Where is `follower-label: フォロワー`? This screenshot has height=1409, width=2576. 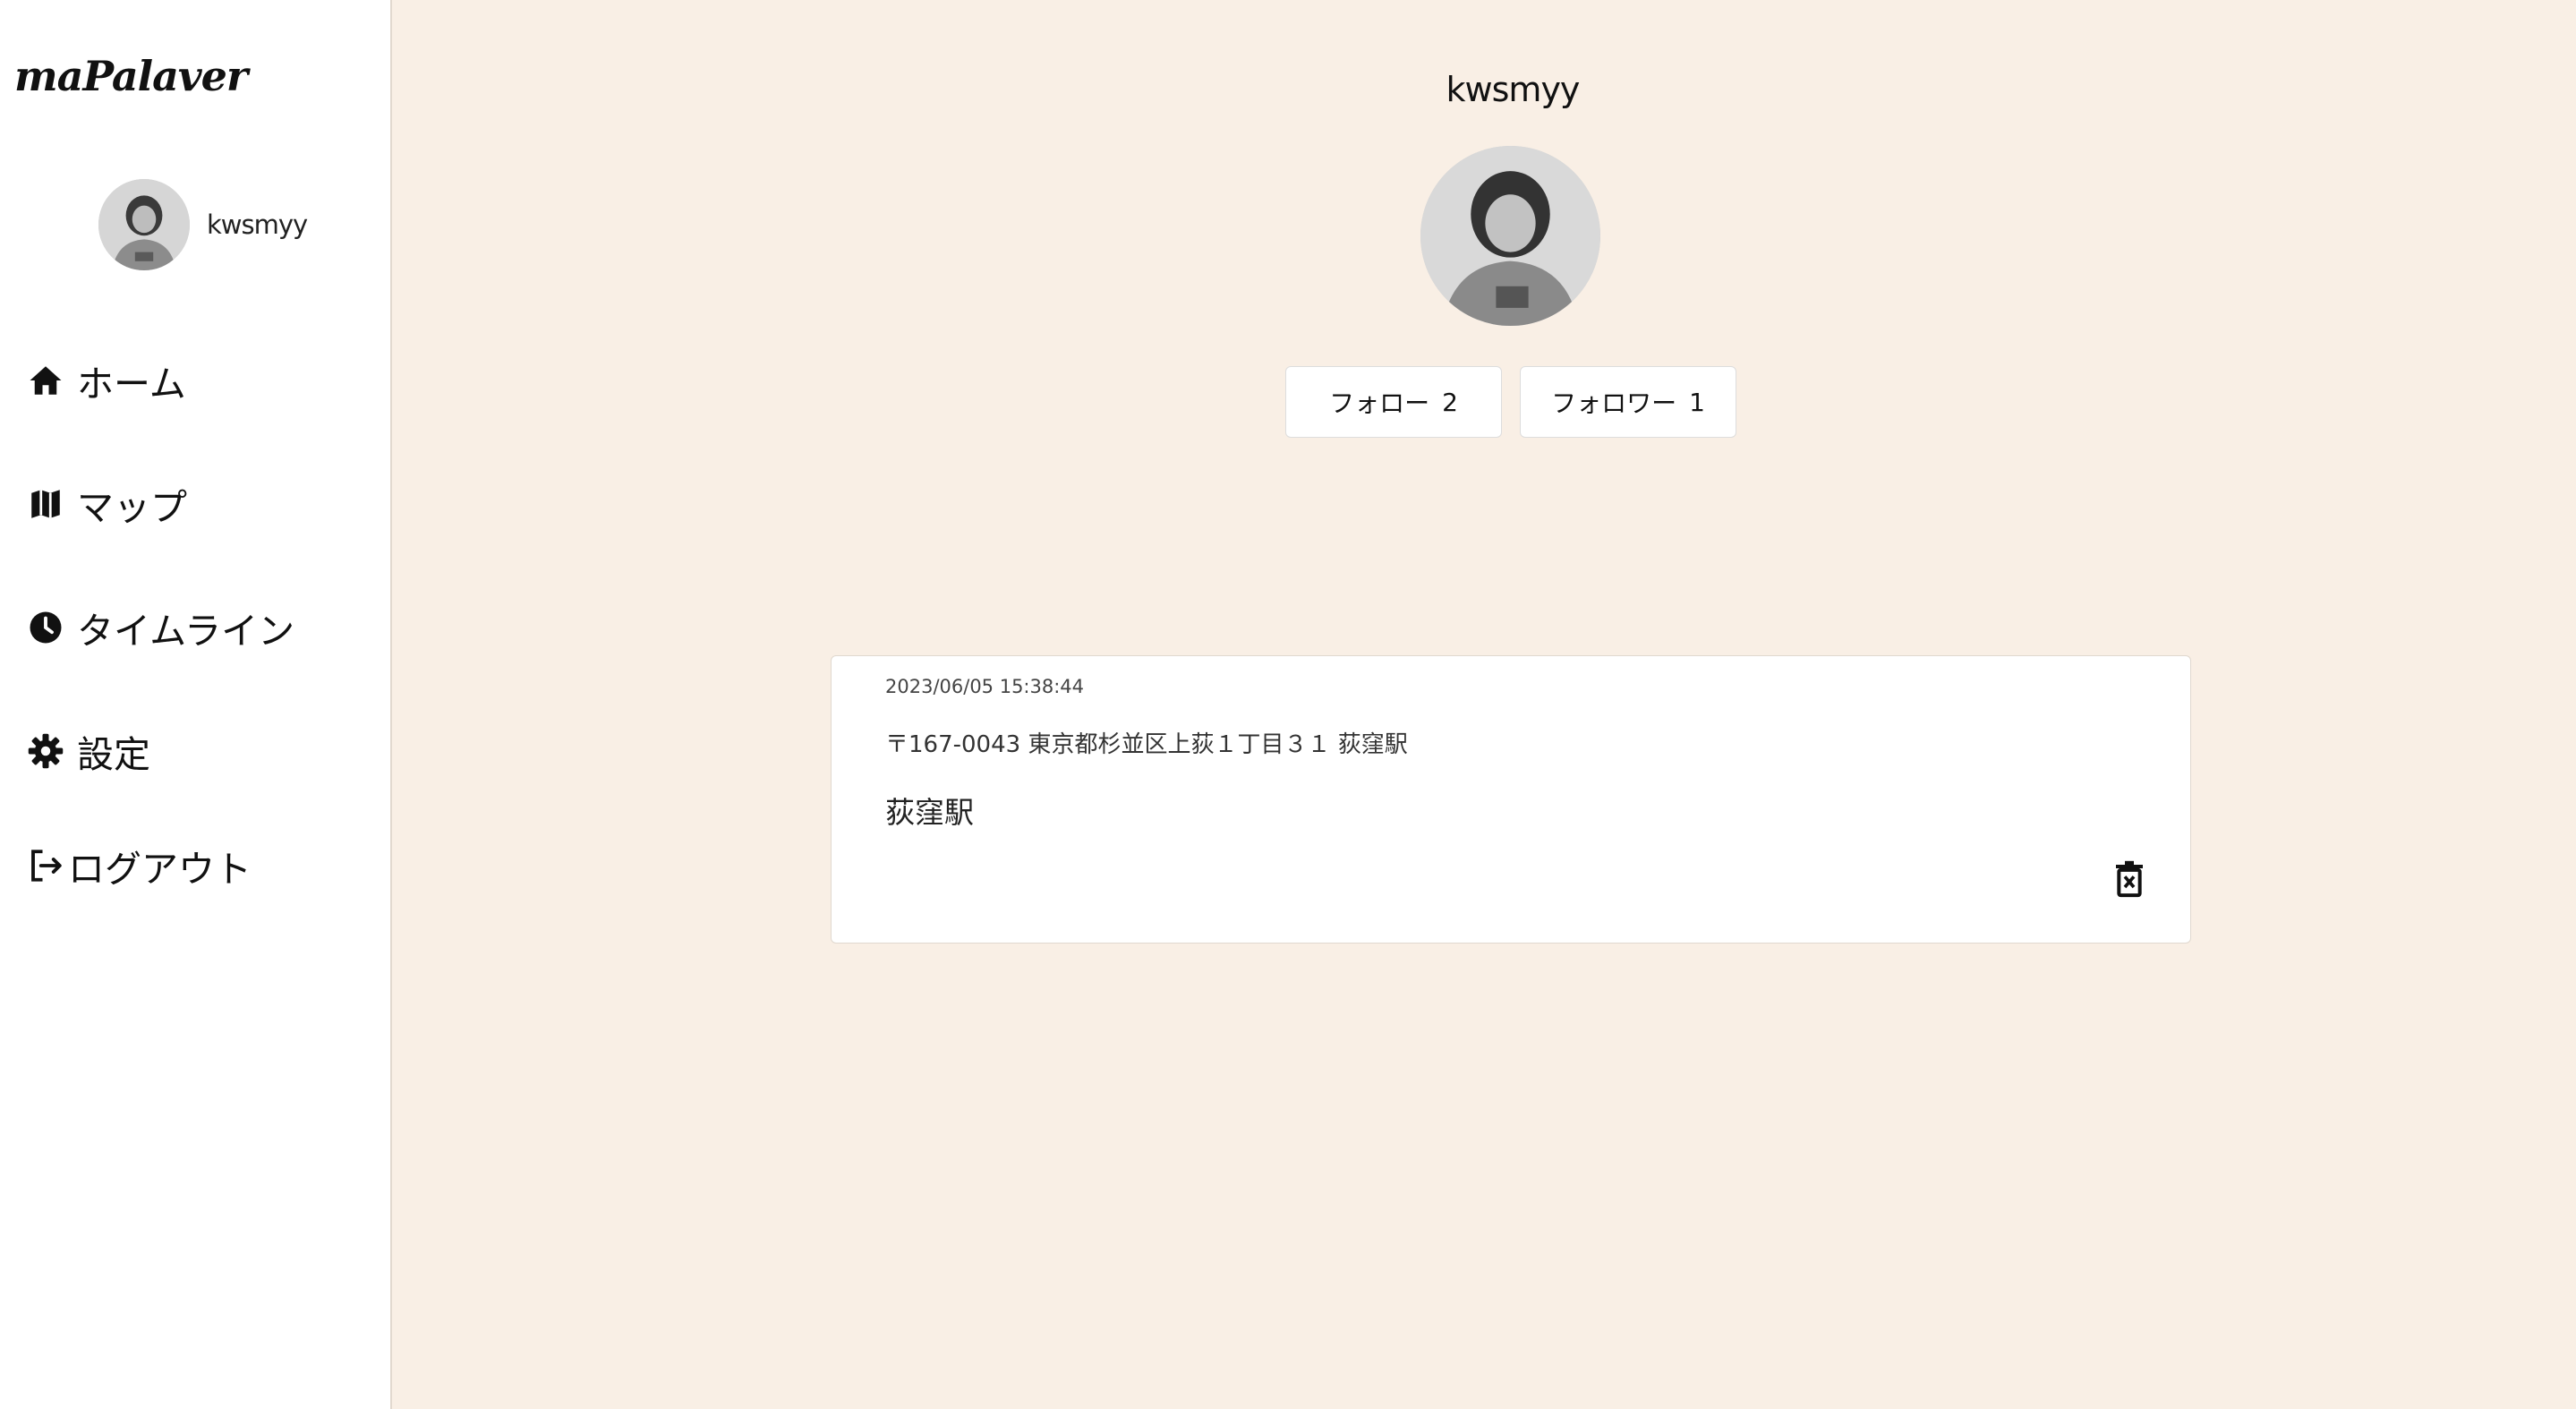
follower-label: フォロワー is located at coordinates (1614, 404).